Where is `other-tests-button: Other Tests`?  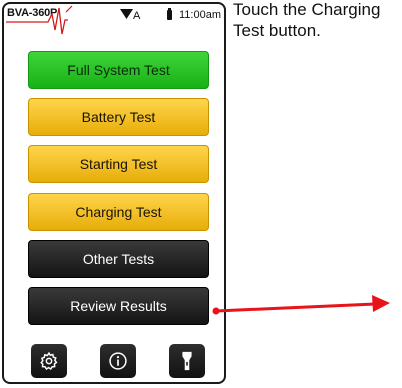 other-tests-button: Other Tests is located at coordinates (118, 259).